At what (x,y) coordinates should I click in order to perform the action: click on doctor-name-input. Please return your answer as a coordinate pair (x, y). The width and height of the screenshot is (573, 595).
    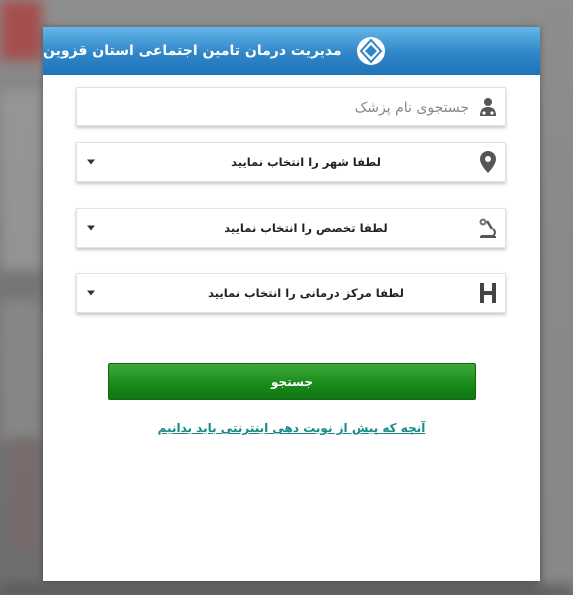
    Looking at the image, I should click on (289, 107).